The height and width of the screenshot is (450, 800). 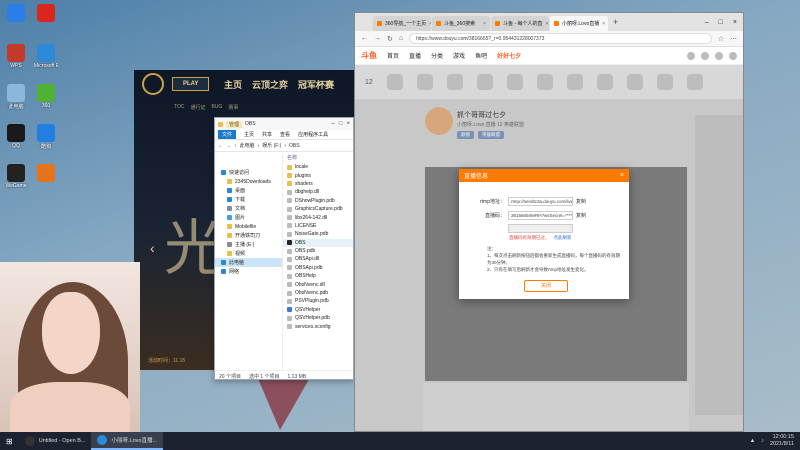 I want to click on nav-item: 主播 (E:), so click(x=248, y=244).